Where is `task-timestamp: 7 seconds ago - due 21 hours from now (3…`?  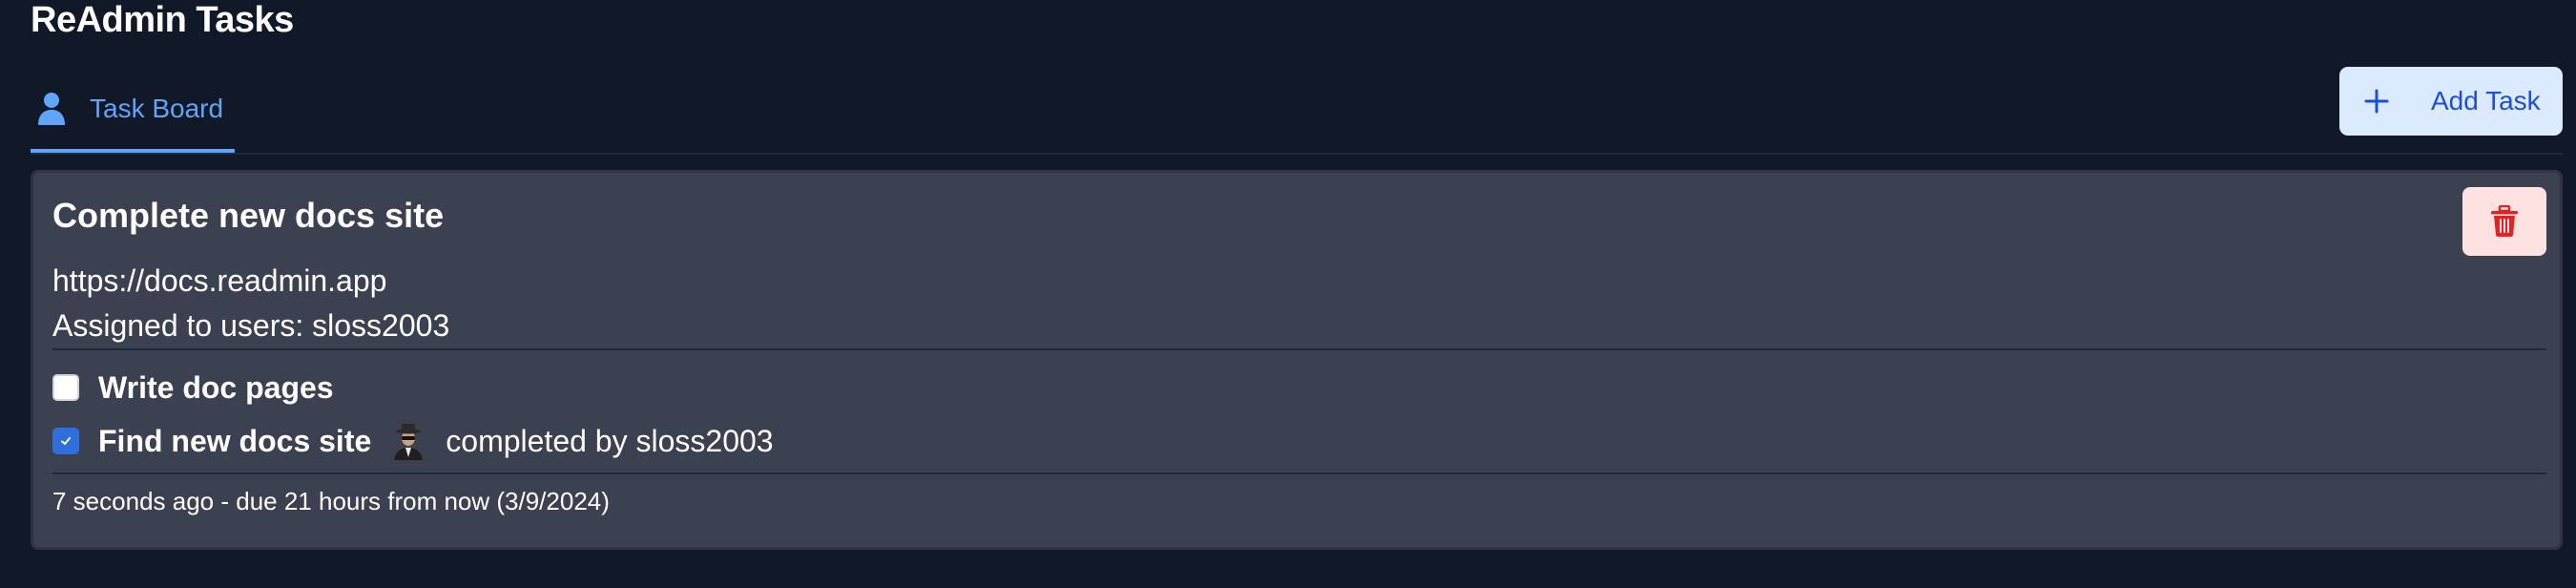 task-timestamp: 7 seconds ago - due 21 hours from now (3… is located at coordinates (331, 501).